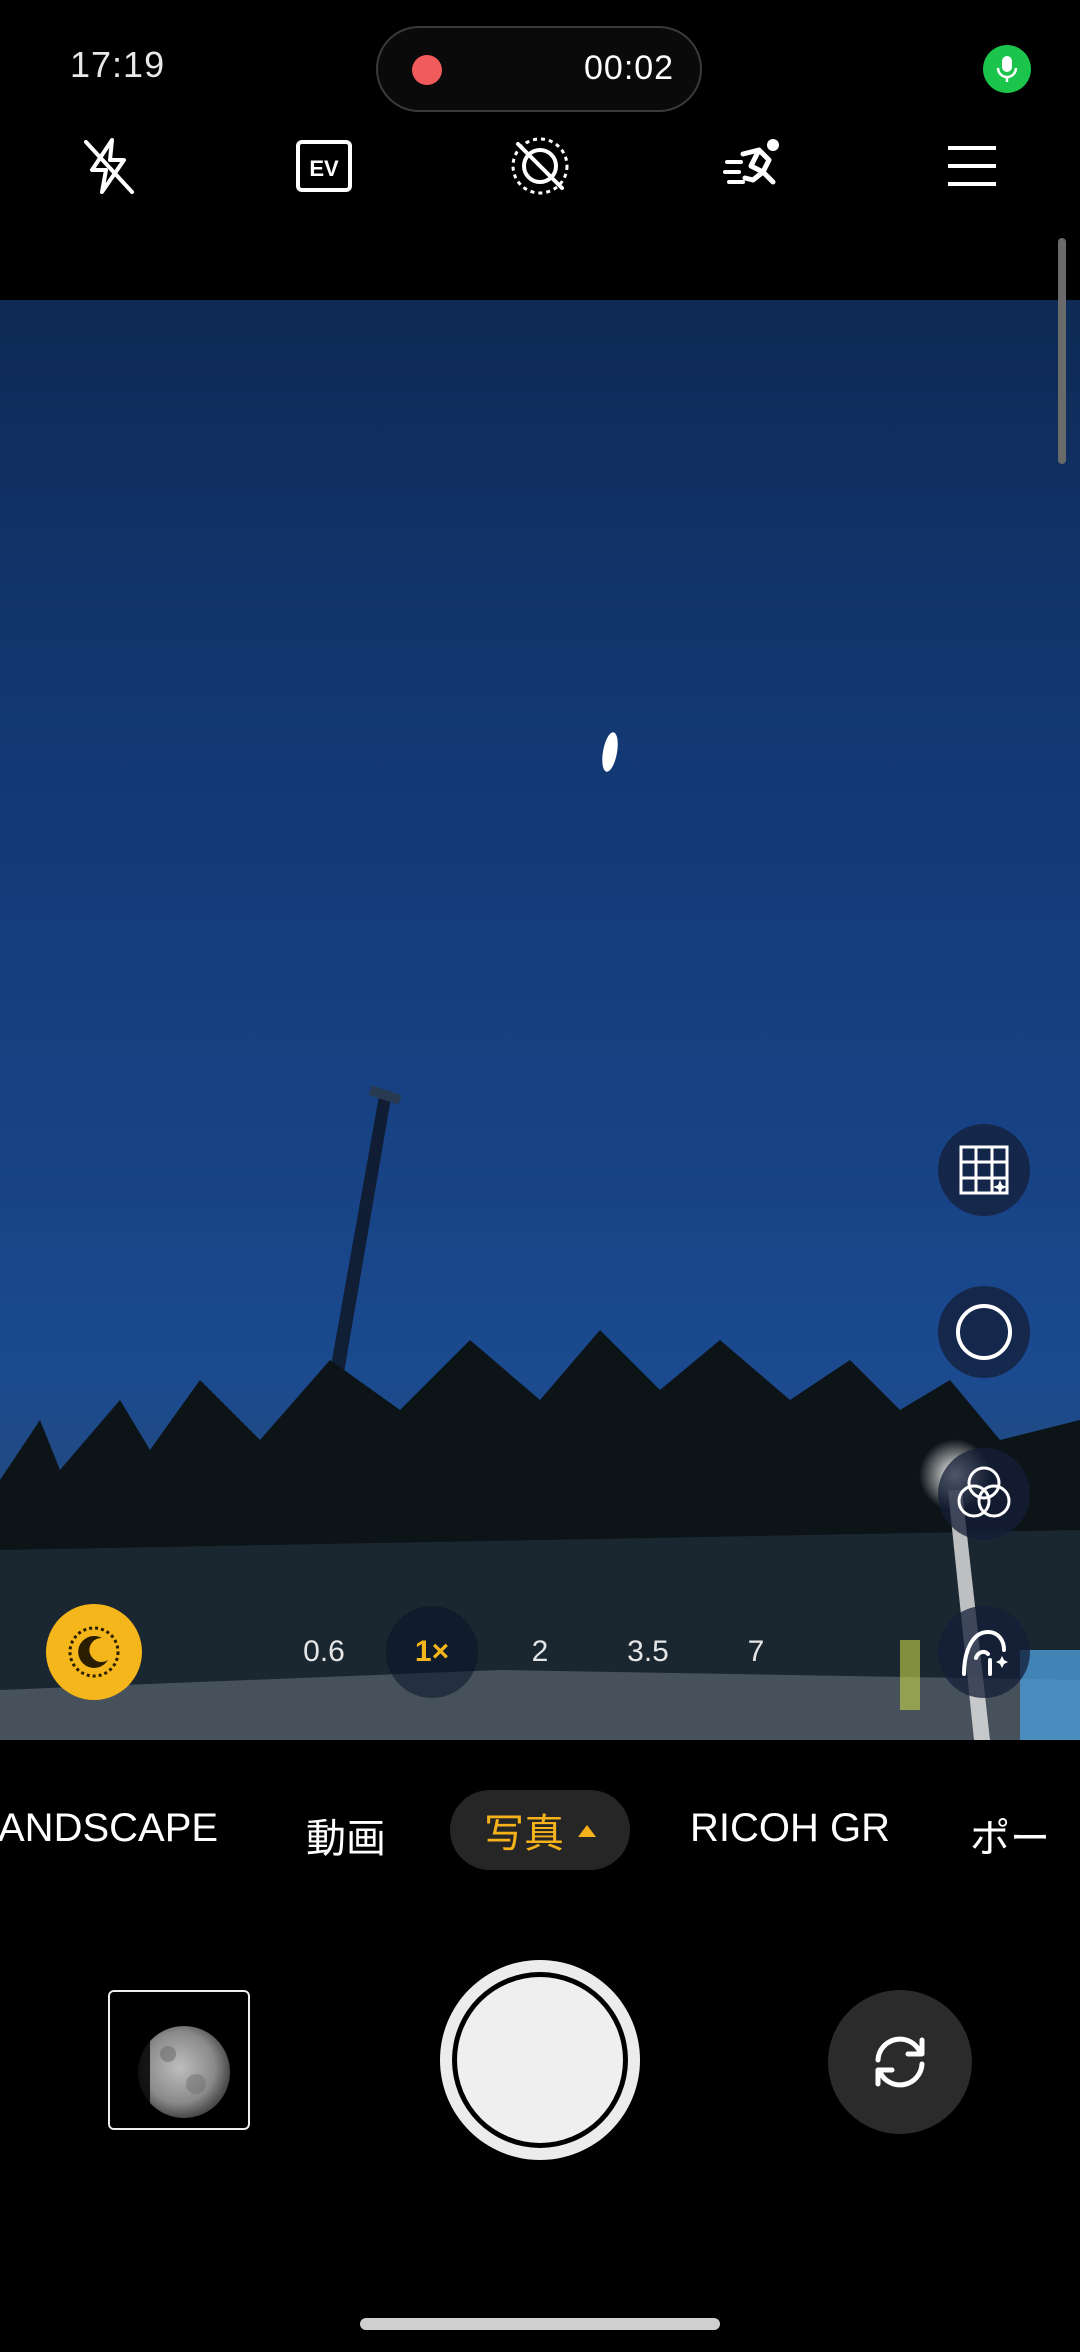 This screenshot has height=2352, width=1080. What do you see at coordinates (1007, 69) in the screenshot?
I see `microphone-icon` at bounding box center [1007, 69].